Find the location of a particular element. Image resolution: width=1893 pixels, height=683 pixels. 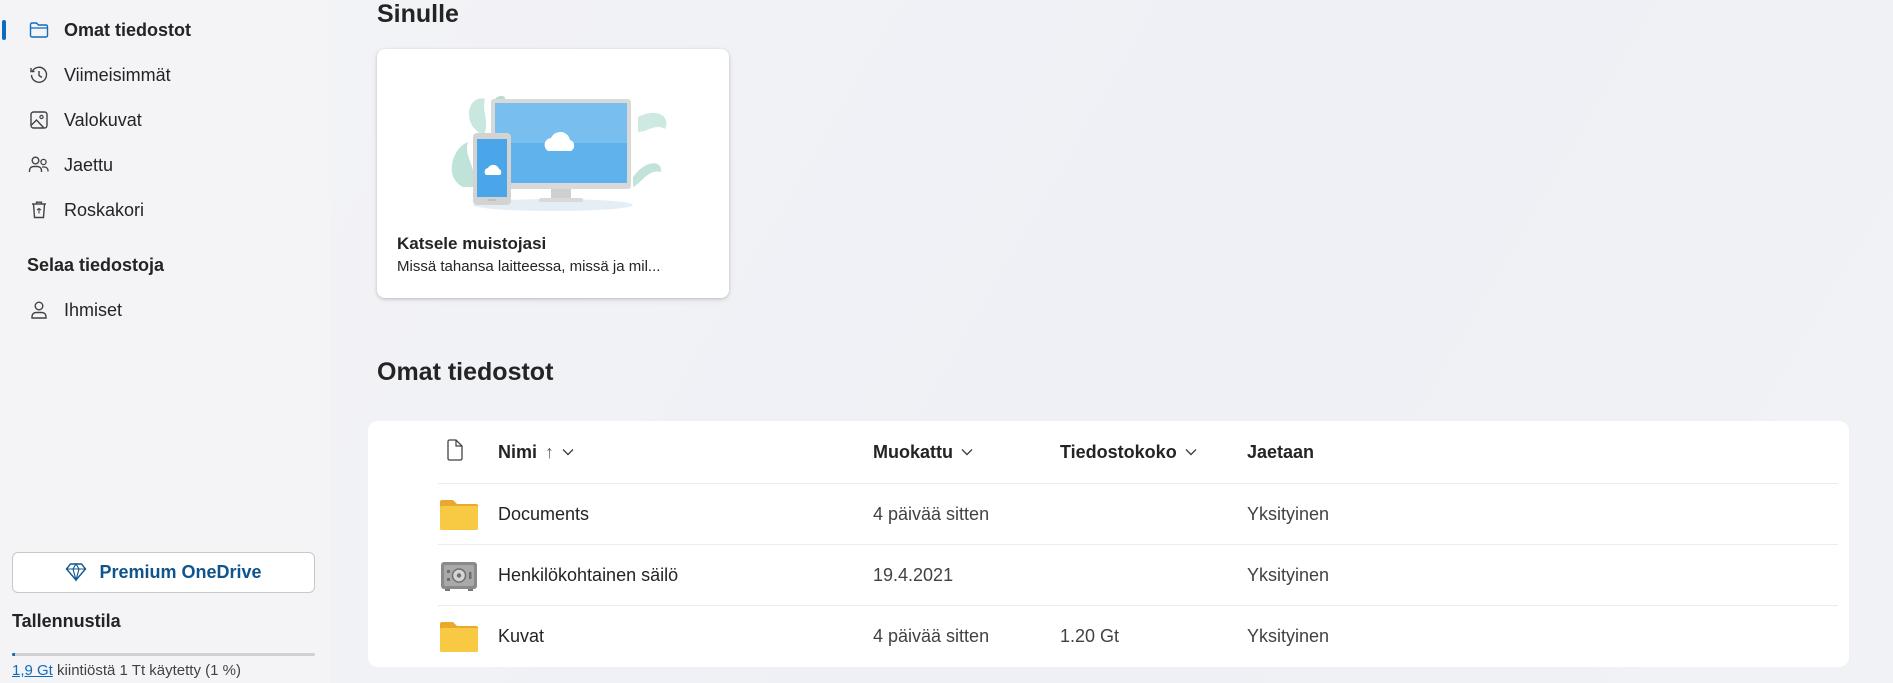

storage-bar-fill is located at coordinates (14, 654).